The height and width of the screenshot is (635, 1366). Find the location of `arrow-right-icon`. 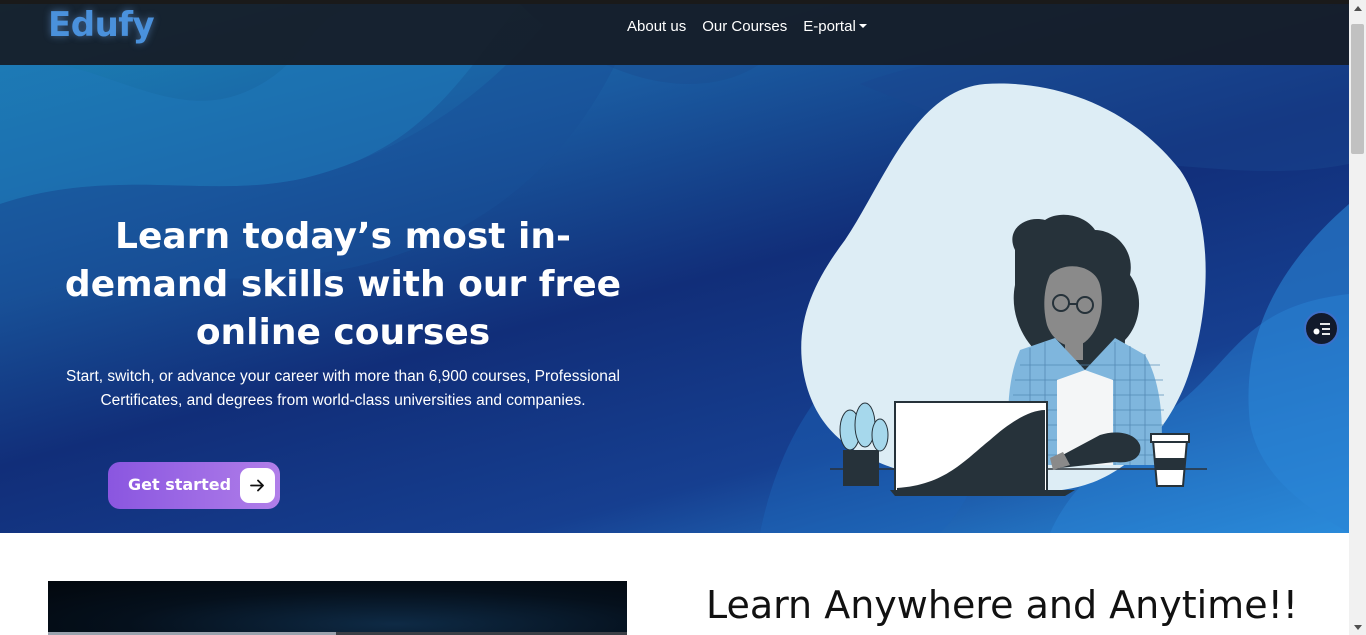

arrow-right-icon is located at coordinates (257, 485).